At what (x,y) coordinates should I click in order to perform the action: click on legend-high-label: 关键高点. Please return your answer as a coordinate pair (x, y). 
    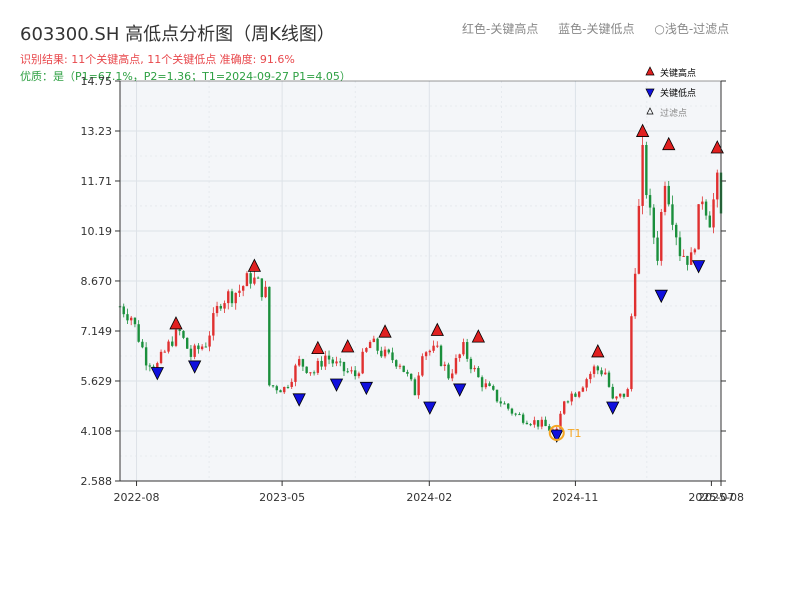
    Looking at the image, I should click on (678, 73).